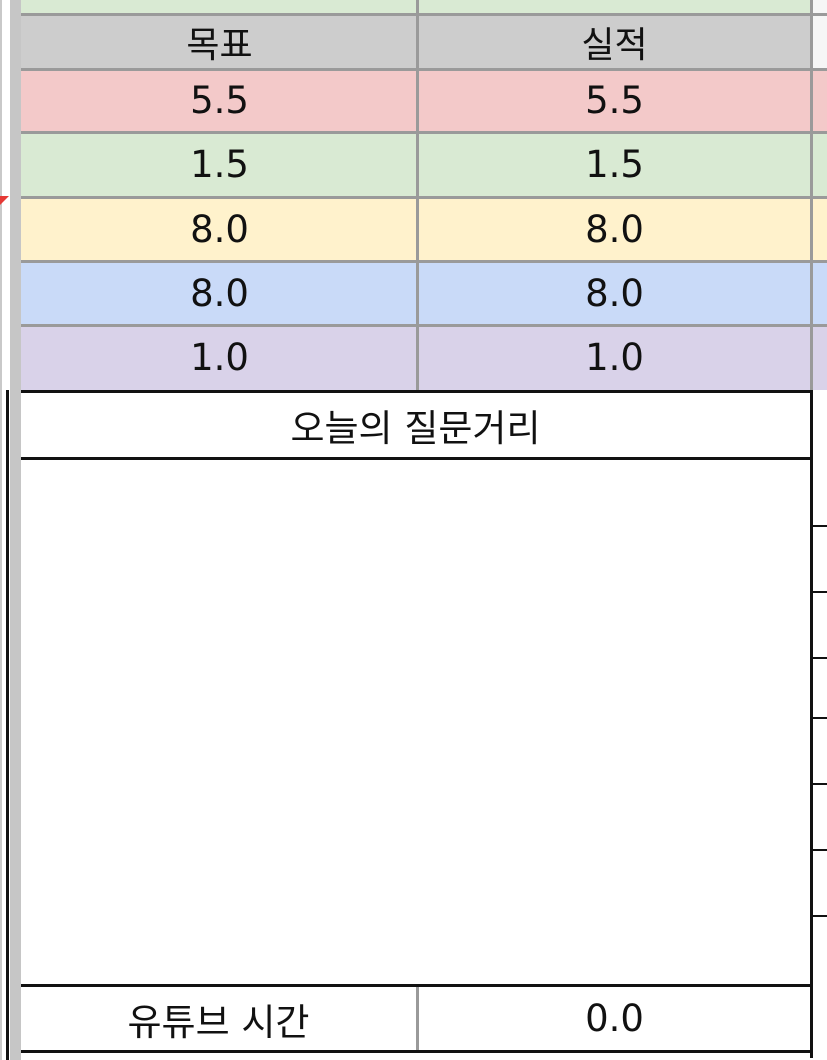  Describe the element at coordinates (614, 41) in the screenshot. I see `header-actual: 실적` at that location.